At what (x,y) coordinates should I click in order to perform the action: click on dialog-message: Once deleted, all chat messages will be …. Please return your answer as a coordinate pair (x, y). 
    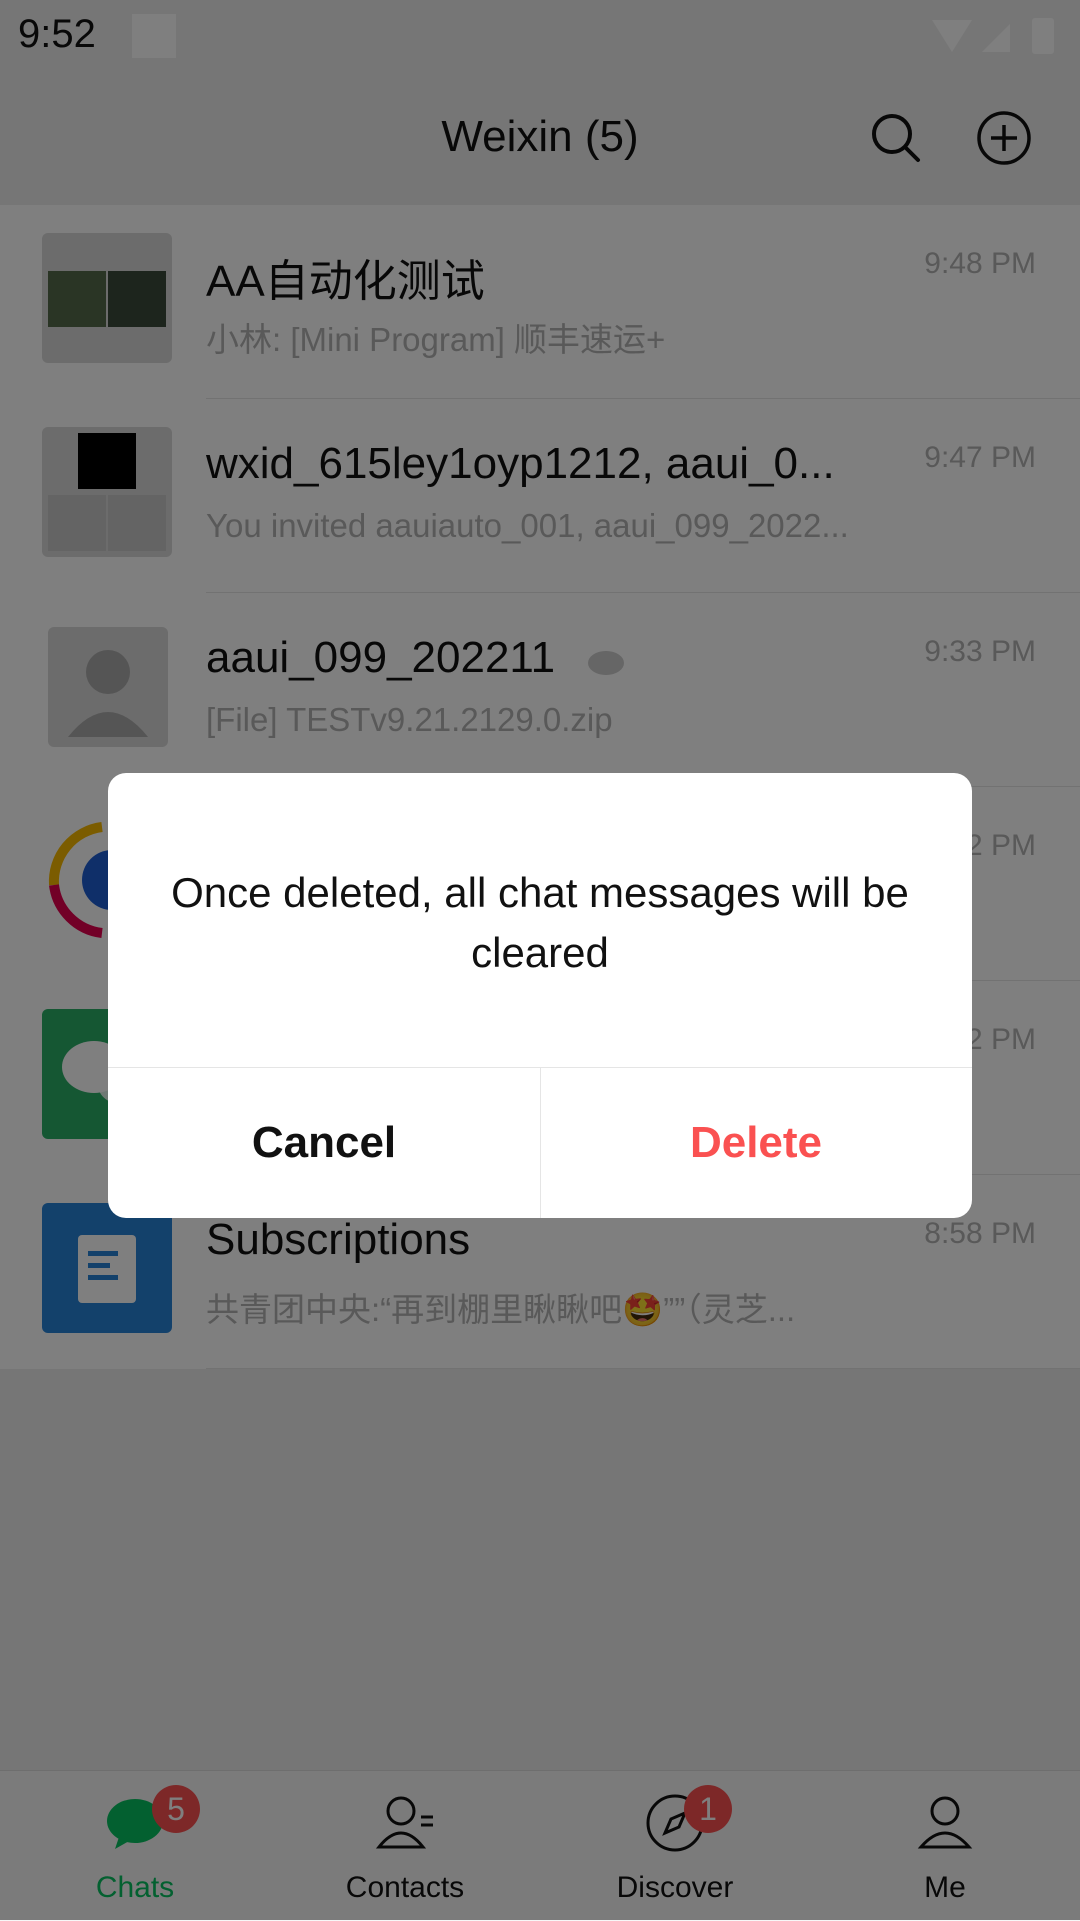
    Looking at the image, I should click on (540, 922).